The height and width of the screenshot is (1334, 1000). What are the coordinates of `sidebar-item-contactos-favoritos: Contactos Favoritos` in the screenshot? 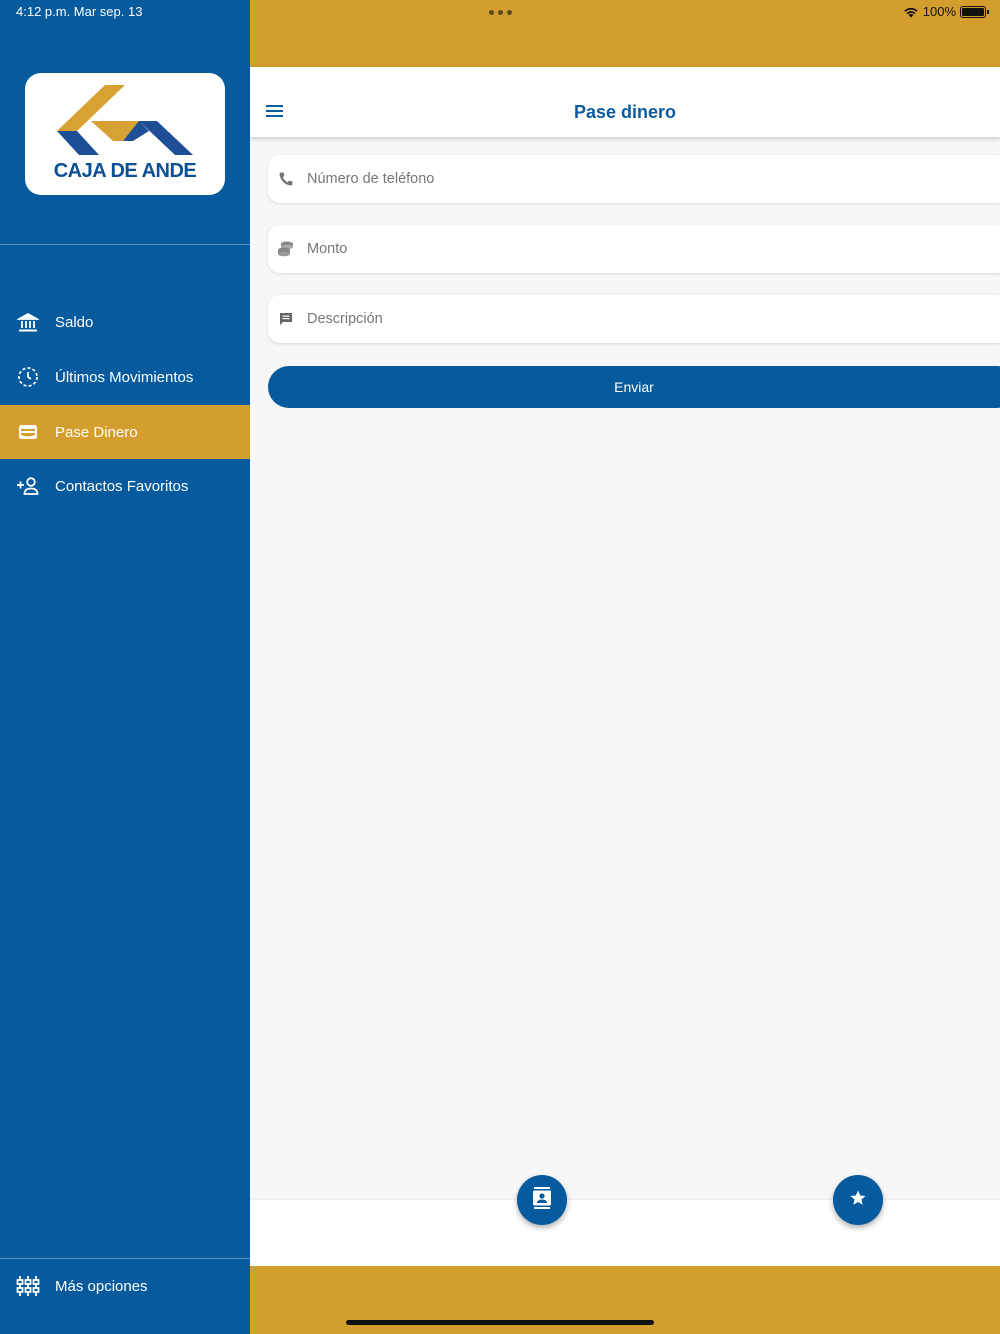 It's located at (125, 486).